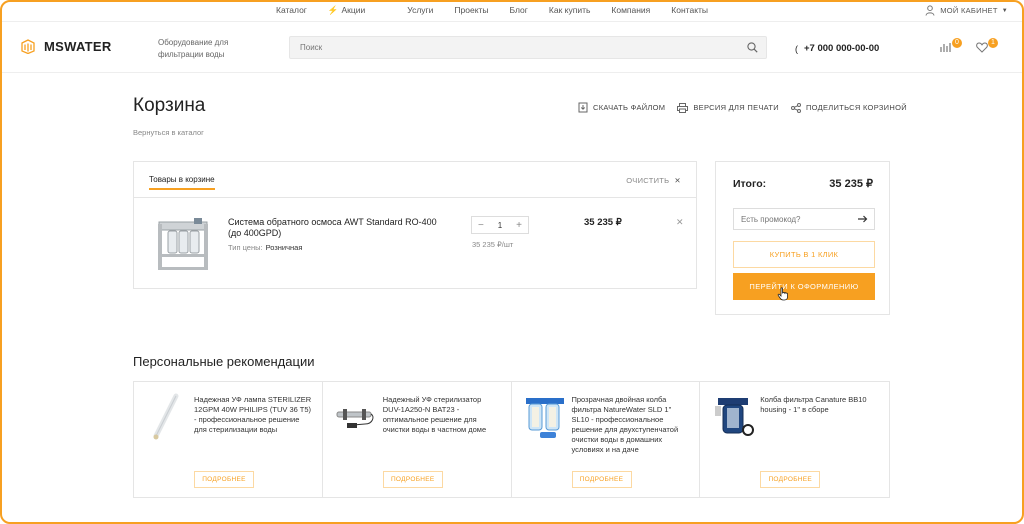 This screenshot has height=524, width=1024. I want to click on nav-promotions-label: Акции, so click(353, 10).